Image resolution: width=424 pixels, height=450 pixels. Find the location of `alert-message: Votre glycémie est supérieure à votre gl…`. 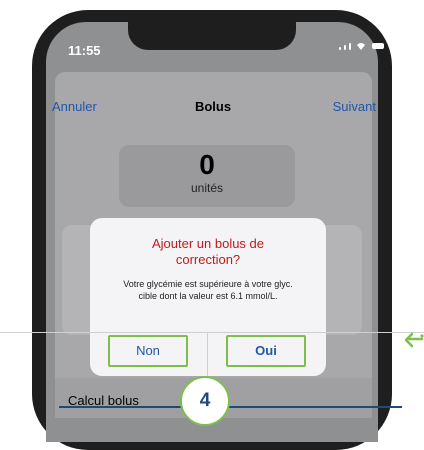

alert-message: Votre glycémie est supérieure à votre gl… is located at coordinates (208, 290).